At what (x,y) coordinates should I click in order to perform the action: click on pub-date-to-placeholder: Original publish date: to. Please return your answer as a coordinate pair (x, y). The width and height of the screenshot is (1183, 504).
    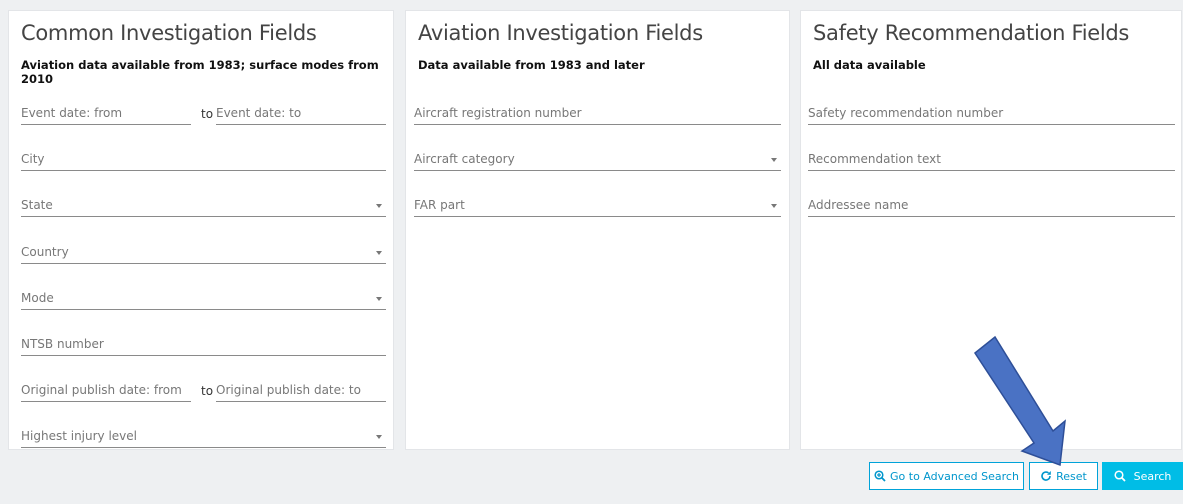
    Looking at the image, I should click on (288, 390).